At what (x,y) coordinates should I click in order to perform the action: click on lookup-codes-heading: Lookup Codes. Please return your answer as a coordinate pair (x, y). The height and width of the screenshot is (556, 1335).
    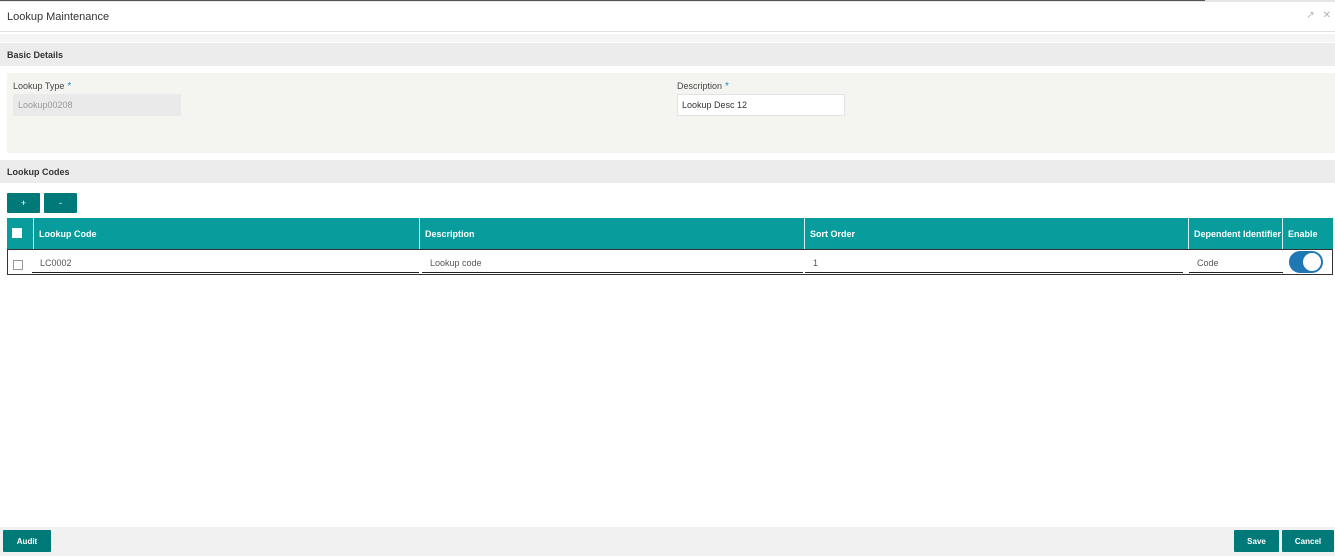
    Looking at the image, I should click on (38, 172).